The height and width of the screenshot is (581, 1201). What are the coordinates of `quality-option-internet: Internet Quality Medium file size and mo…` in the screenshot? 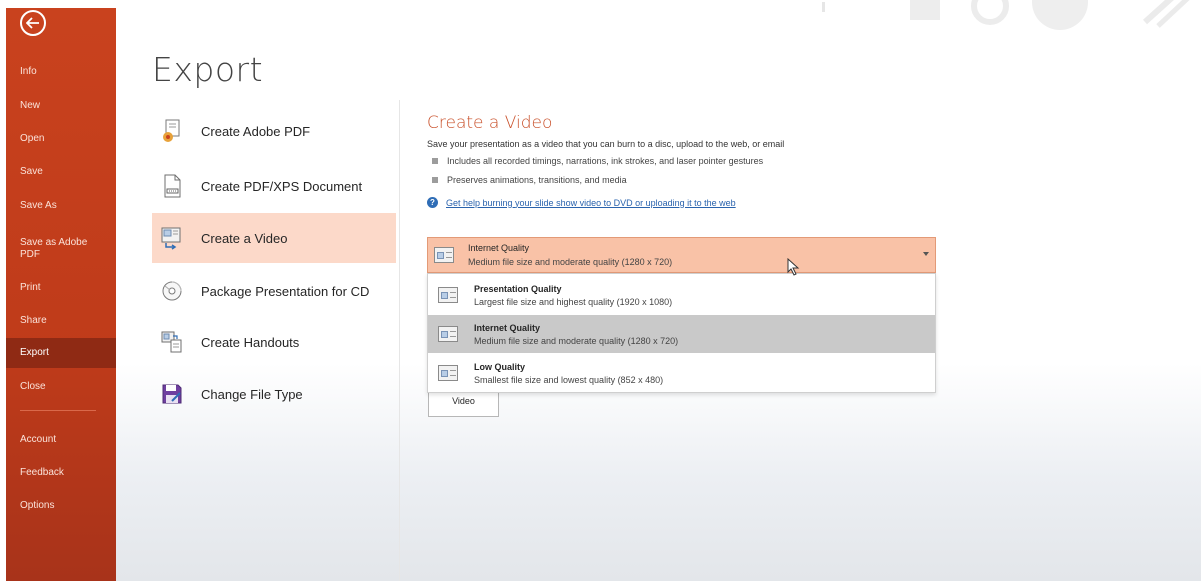 It's located at (681, 334).